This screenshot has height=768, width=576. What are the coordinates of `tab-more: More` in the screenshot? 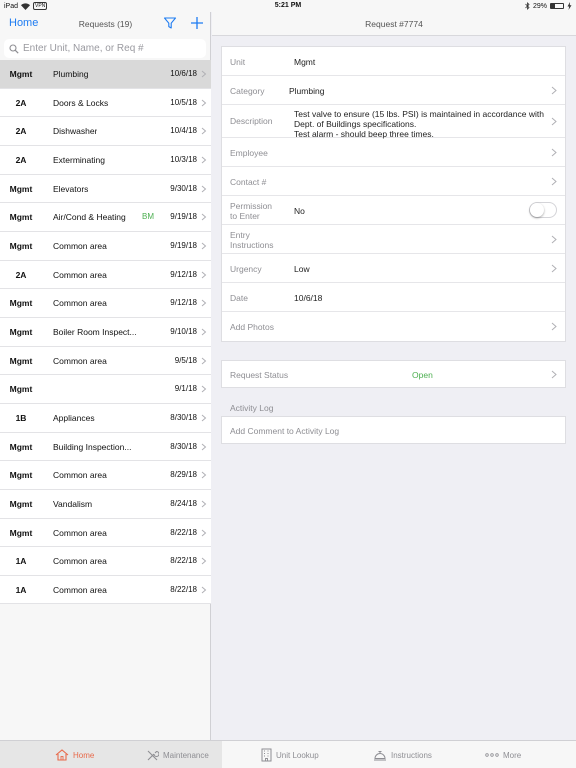 It's located at (503, 754).